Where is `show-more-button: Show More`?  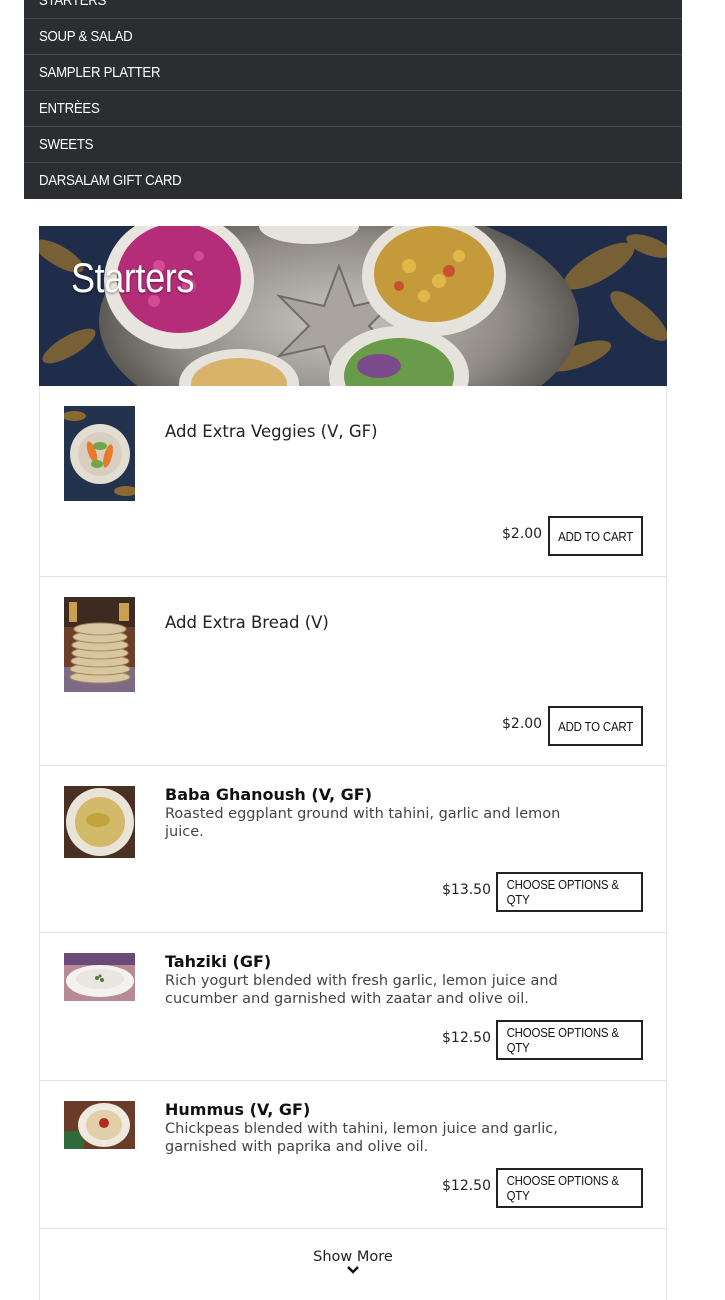 show-more-button: Show More is located at coordinates (353, 1259).